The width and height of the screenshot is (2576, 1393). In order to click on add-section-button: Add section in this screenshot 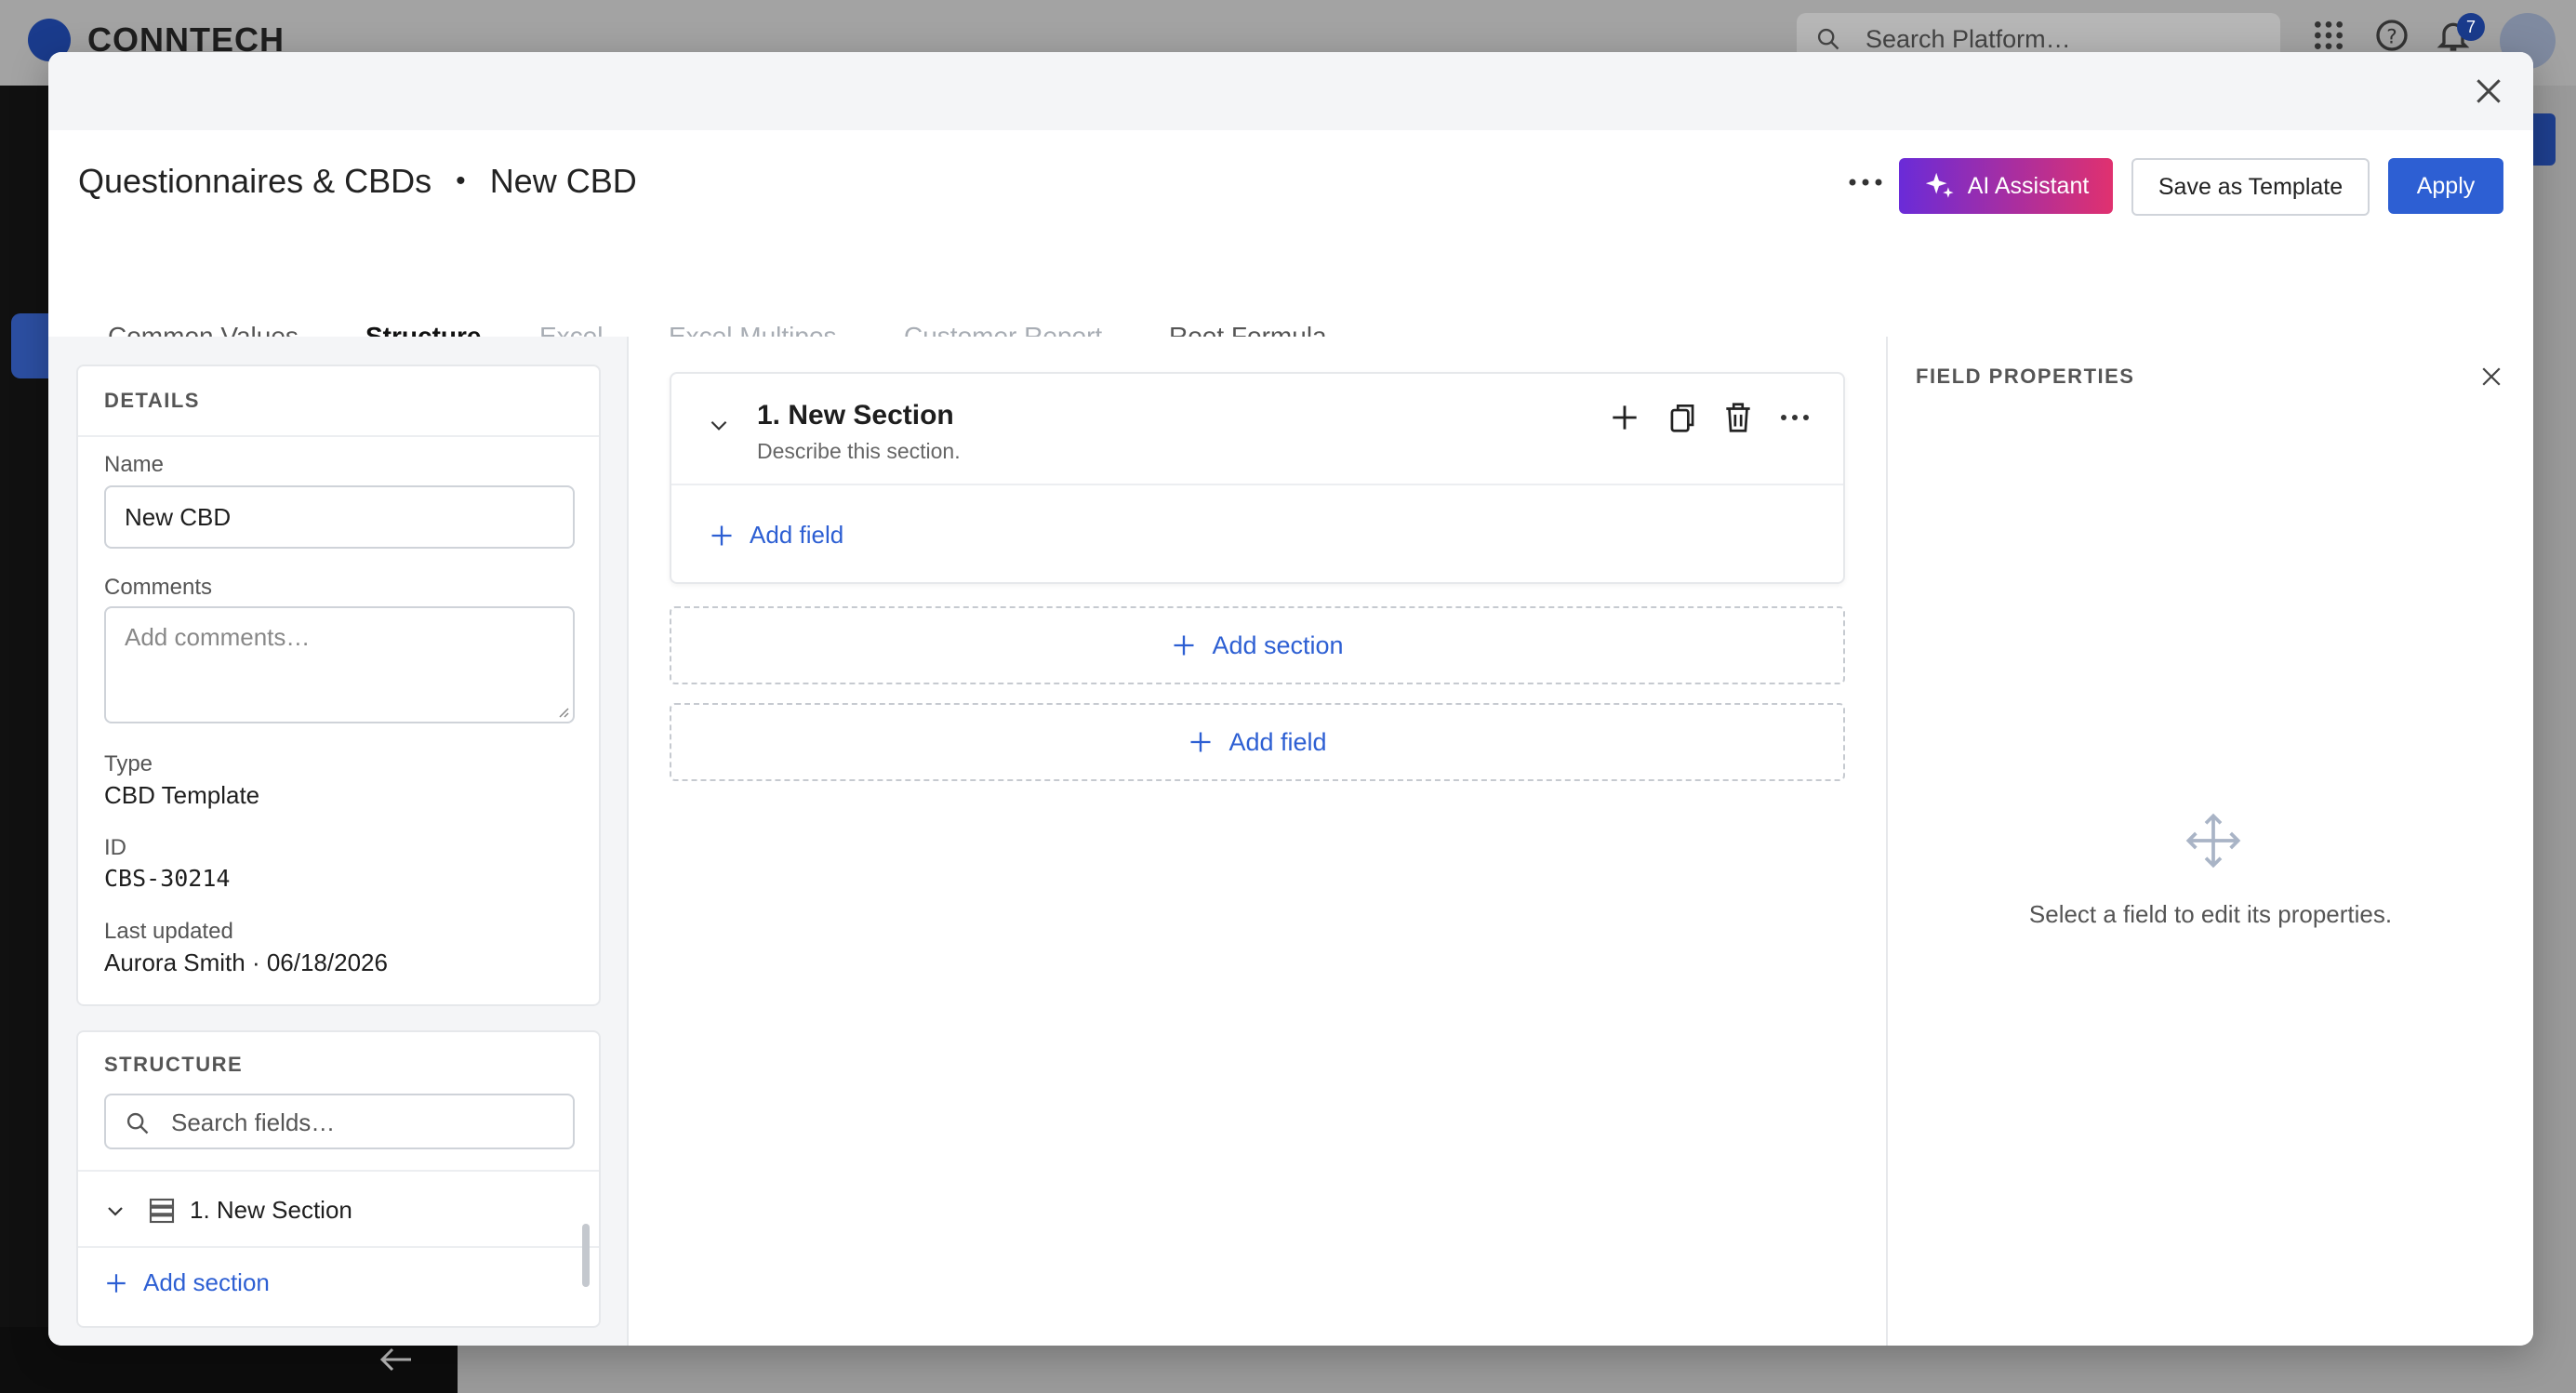, I will do `click(1257, 645)`.